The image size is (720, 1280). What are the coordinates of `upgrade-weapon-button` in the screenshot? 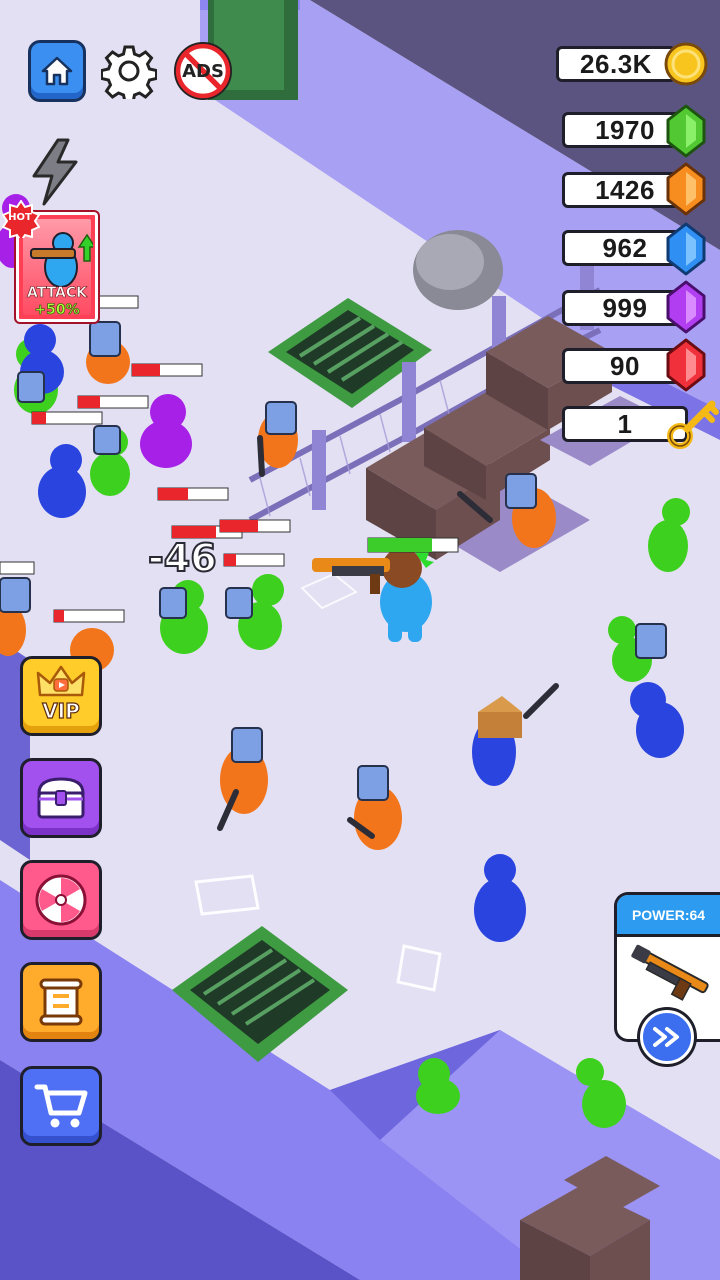 It's located at (667, 1037).